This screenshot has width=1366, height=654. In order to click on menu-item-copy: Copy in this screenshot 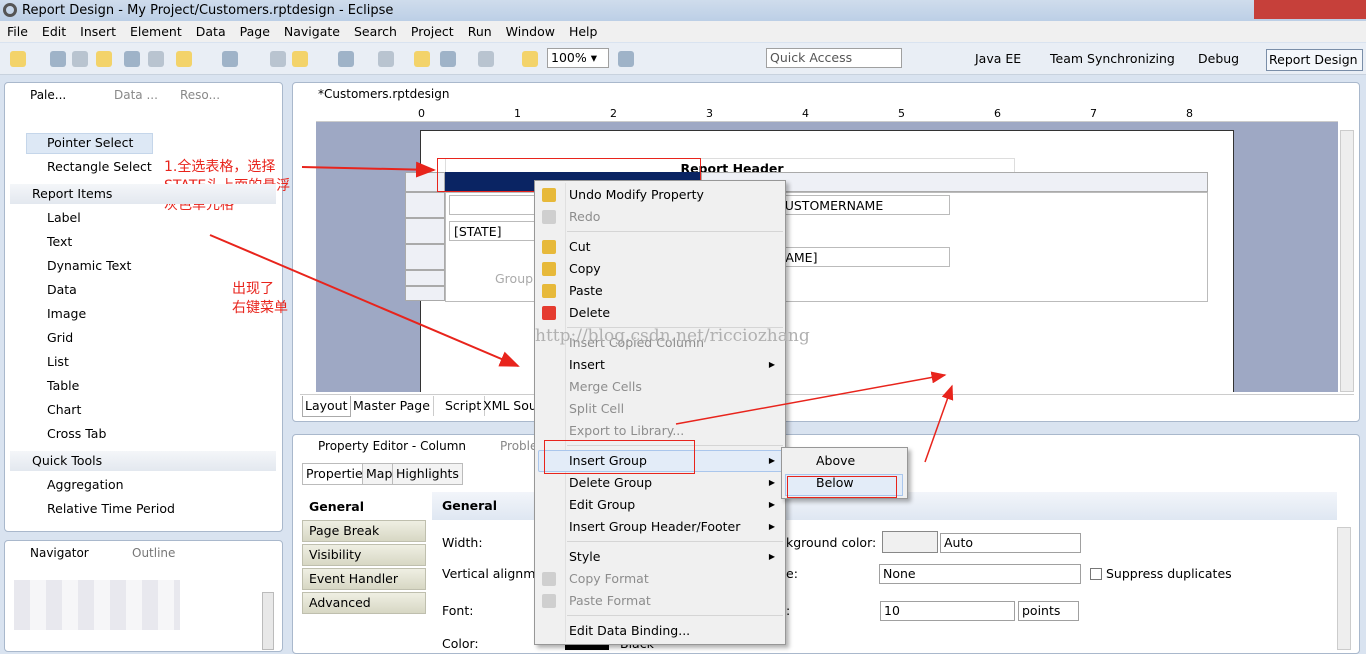, I will do `click(585, 269)`.